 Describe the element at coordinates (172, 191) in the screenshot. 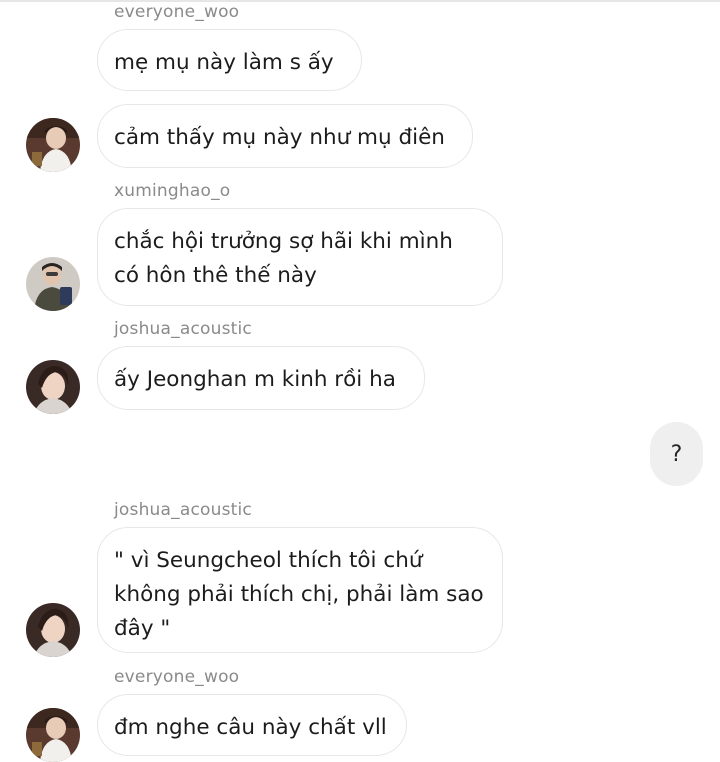

I see `sender-name: xuminghao_o` at that location.